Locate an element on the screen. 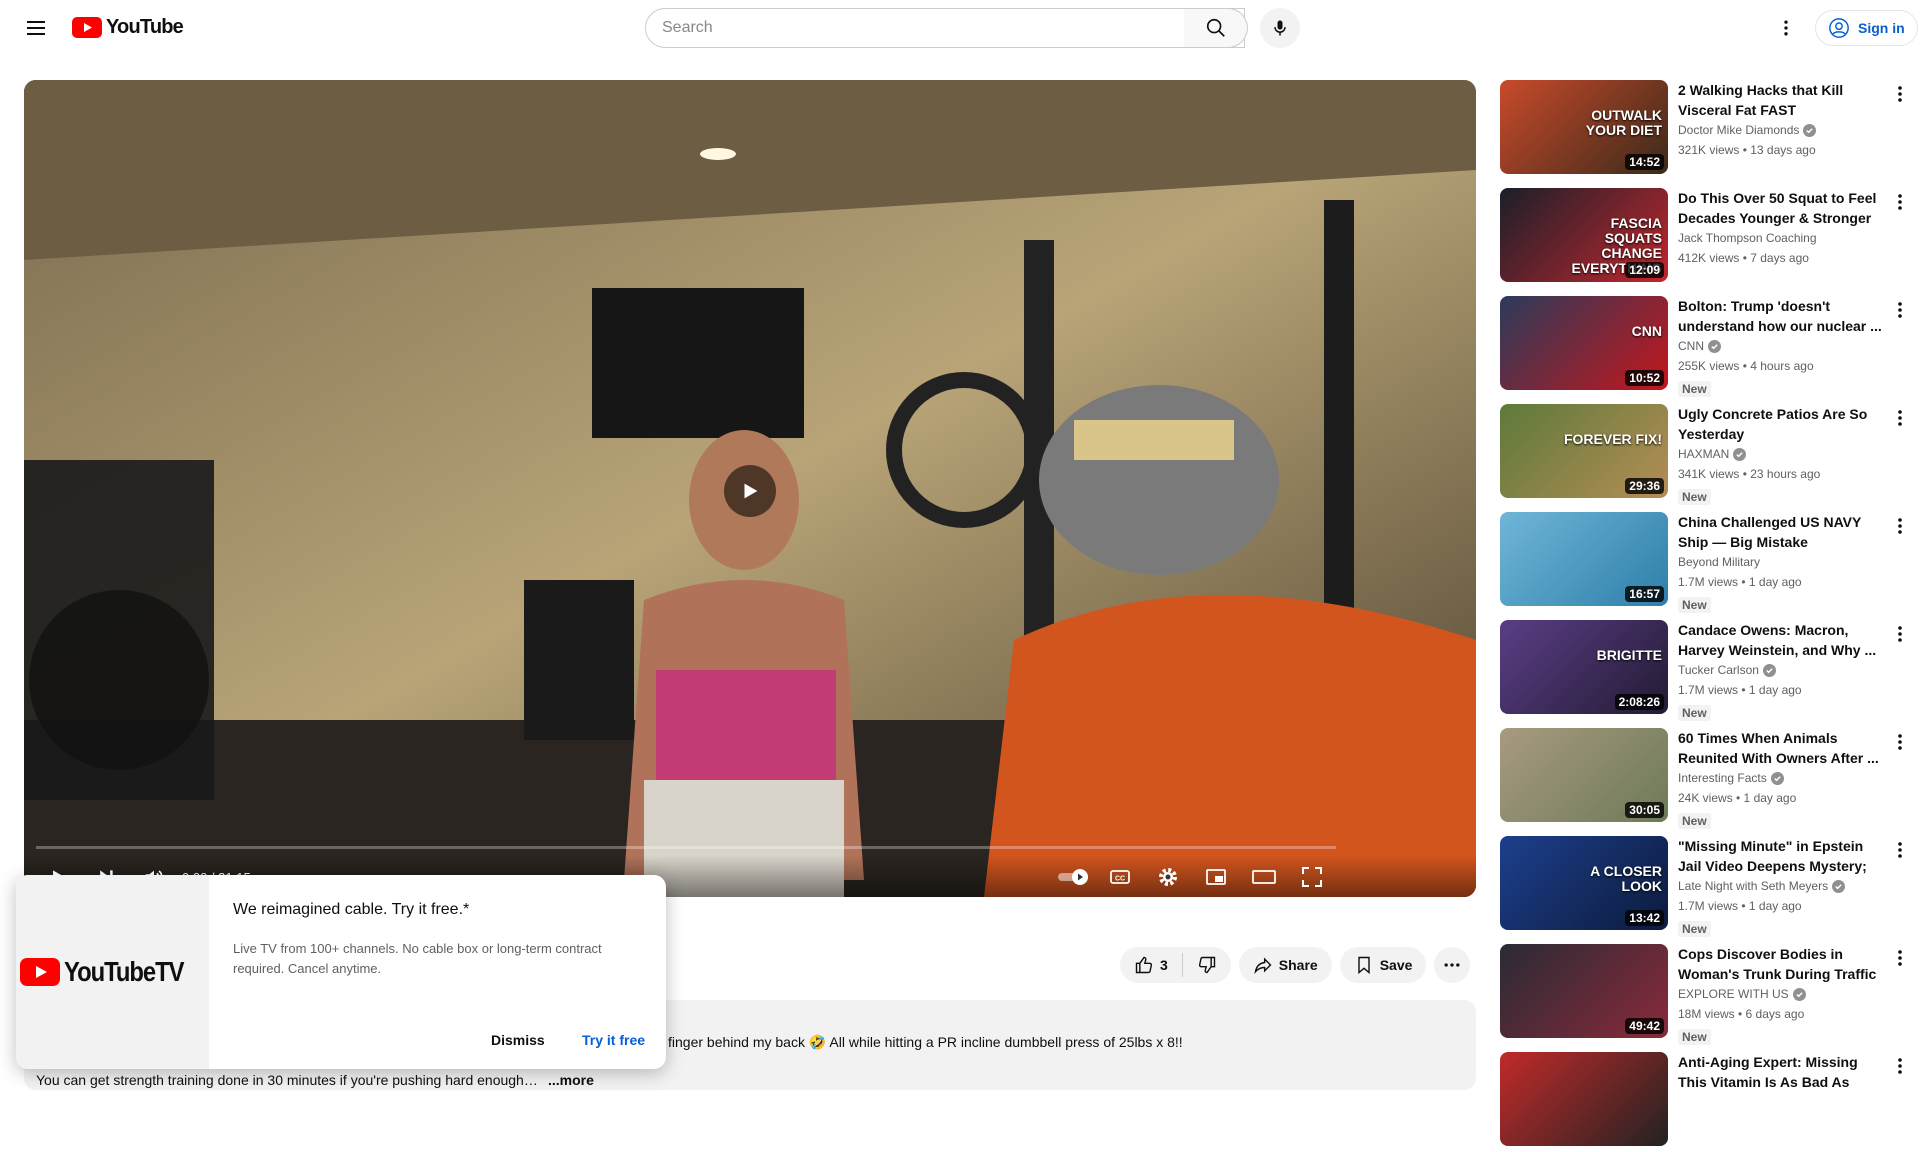  duration-badge: 16:57 is located at coordinates (1644, 594).